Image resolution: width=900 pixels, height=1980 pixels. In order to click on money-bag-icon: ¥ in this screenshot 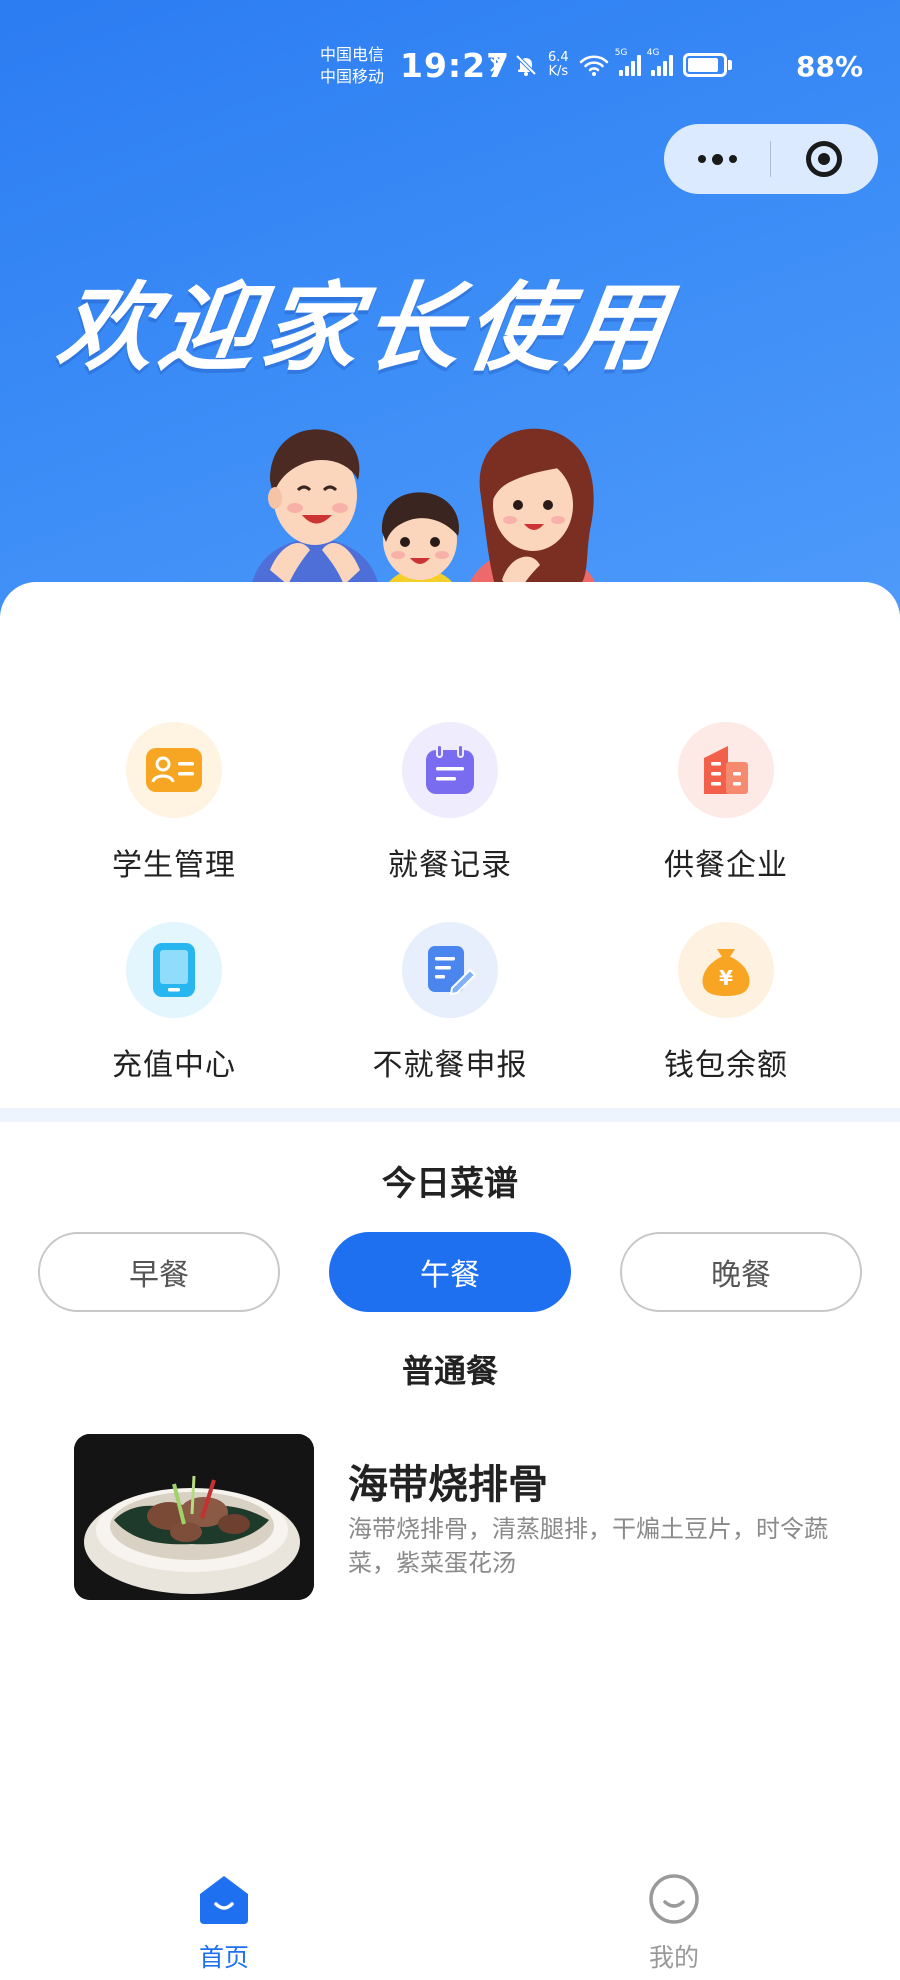, I will do `click(726, 970)`.